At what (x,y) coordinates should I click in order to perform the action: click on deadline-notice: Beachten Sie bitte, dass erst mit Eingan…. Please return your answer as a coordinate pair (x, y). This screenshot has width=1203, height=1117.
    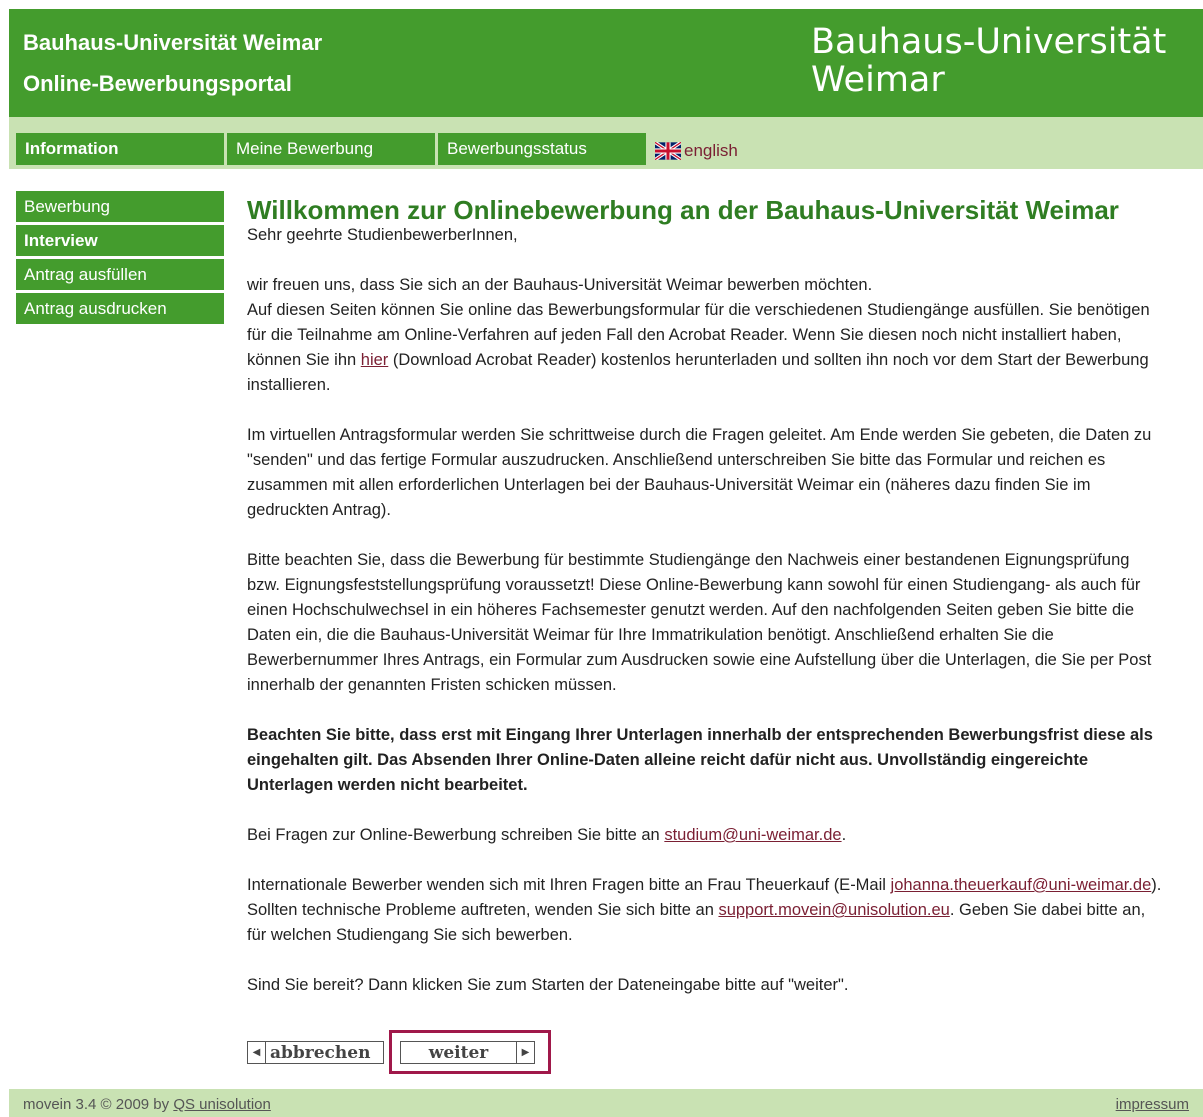
    Looking at the image, I should click on (700, 760).